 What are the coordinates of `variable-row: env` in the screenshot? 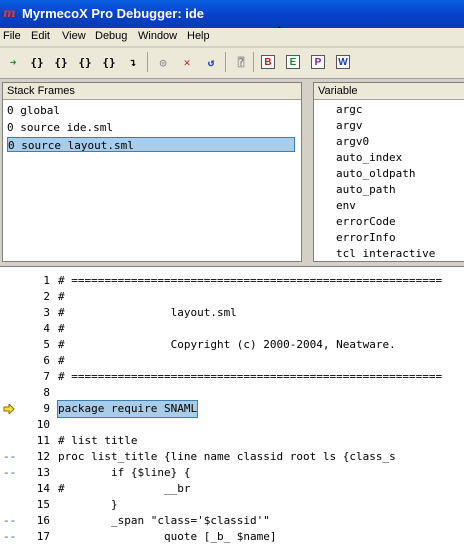 It's located at (346, 206).